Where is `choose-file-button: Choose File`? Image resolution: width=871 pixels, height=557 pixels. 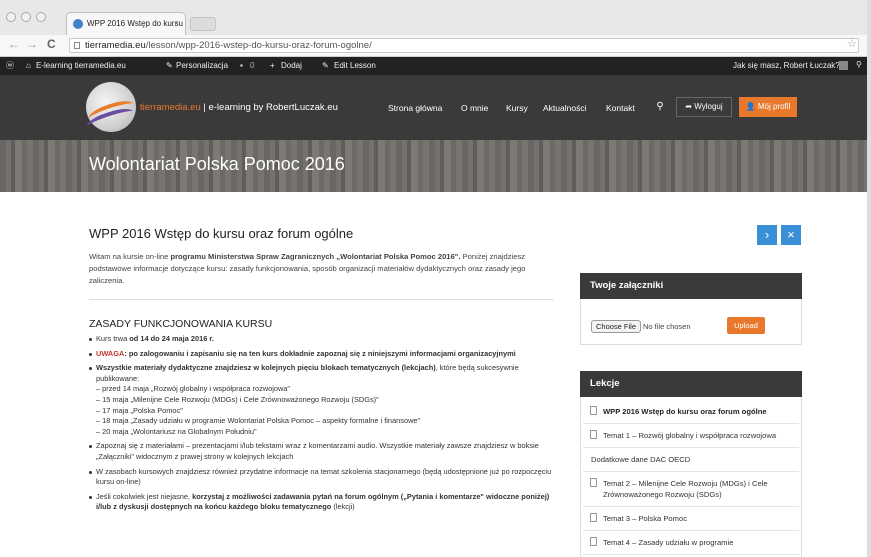
choose-file-button: Choose File is located at coordinates (616, 326).